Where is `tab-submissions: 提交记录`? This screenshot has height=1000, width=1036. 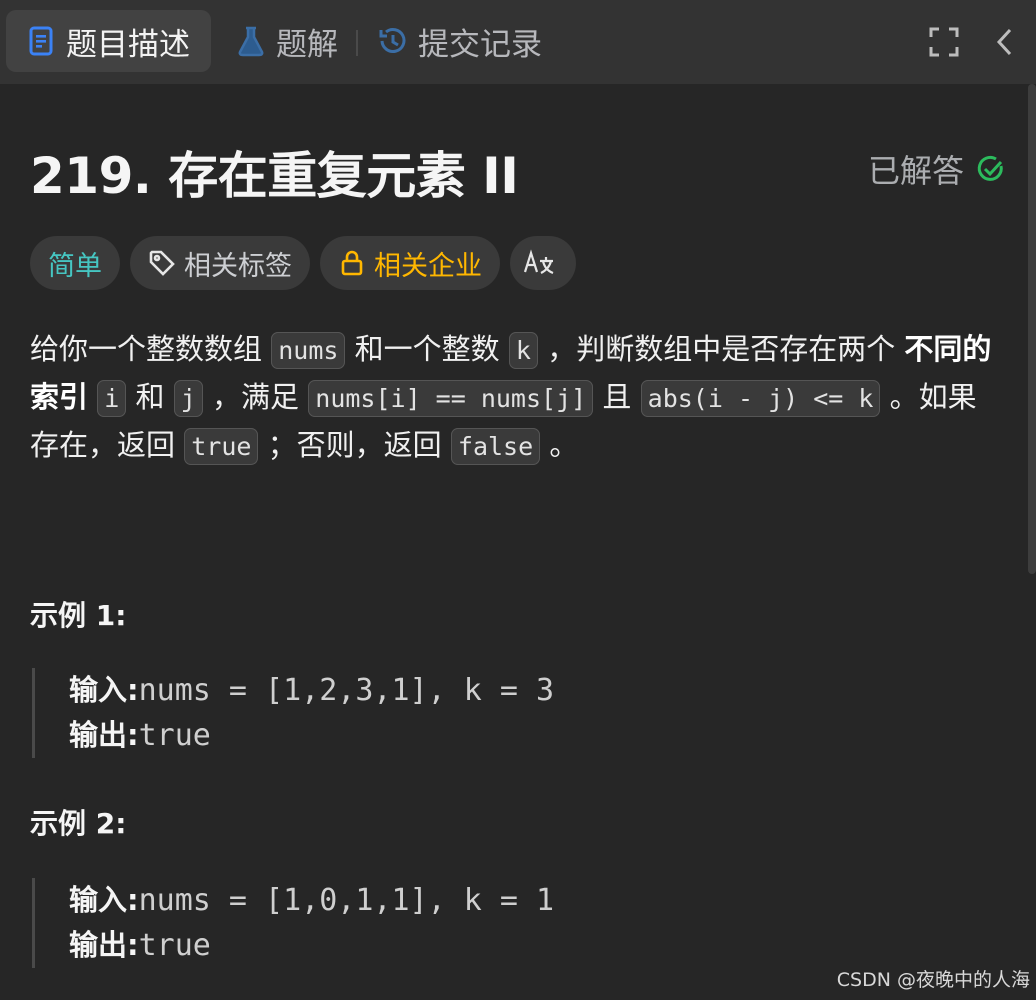 tab-submissions: 提交记录 is located at coordinates (459, 41).